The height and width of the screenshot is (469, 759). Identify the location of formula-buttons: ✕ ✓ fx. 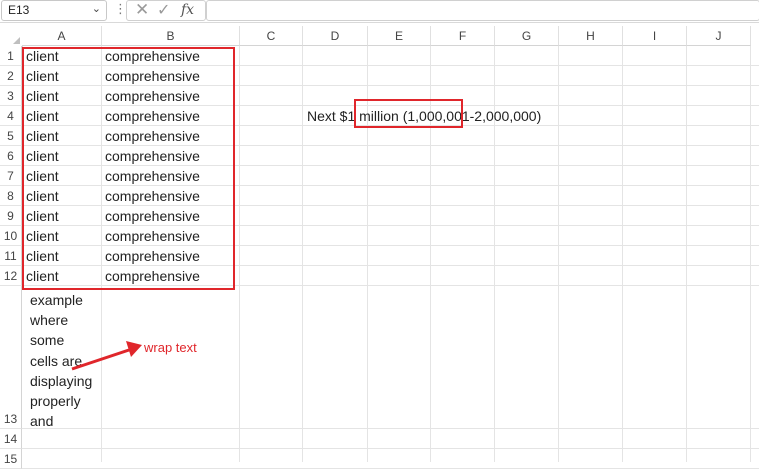
(166, 10).